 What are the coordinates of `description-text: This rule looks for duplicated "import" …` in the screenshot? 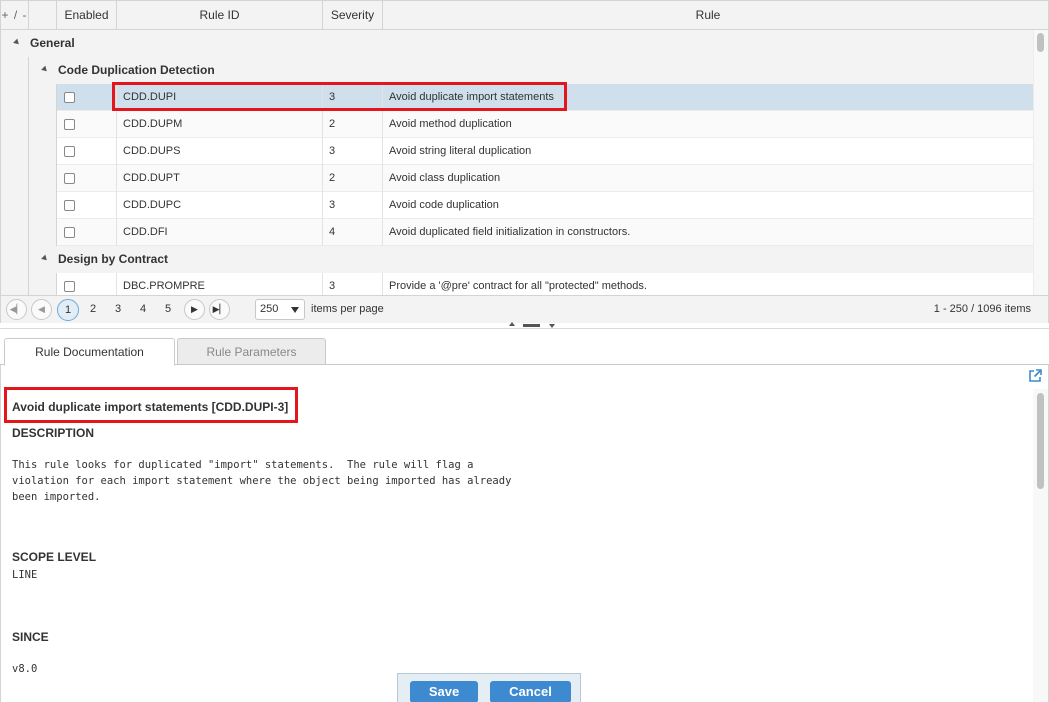 It's located at (262, 481).